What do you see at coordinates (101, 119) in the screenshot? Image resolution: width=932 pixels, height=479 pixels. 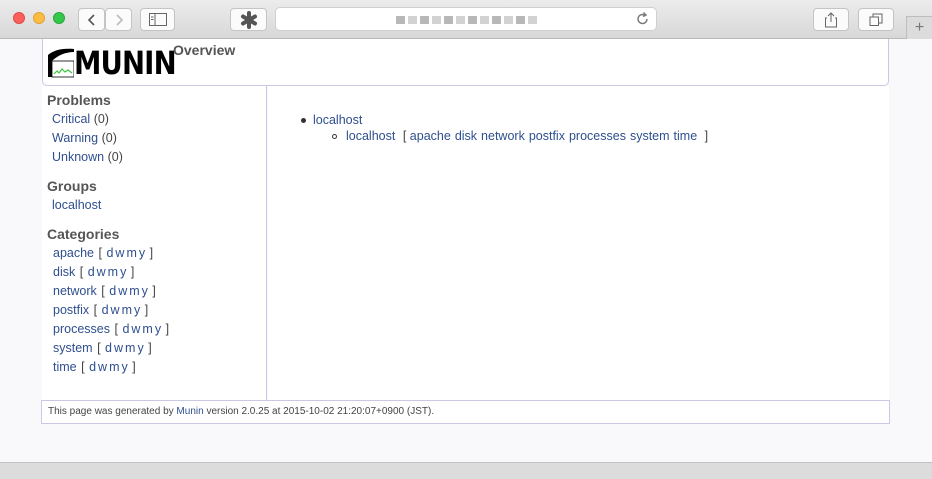 I see `critical-count: (0)` at bounding box center [101, 119].